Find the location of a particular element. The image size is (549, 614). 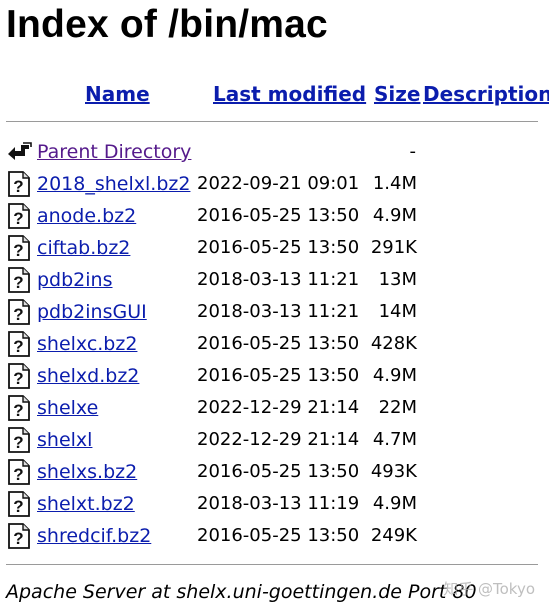

file-size: 291K is located at coordinates (393, 247).